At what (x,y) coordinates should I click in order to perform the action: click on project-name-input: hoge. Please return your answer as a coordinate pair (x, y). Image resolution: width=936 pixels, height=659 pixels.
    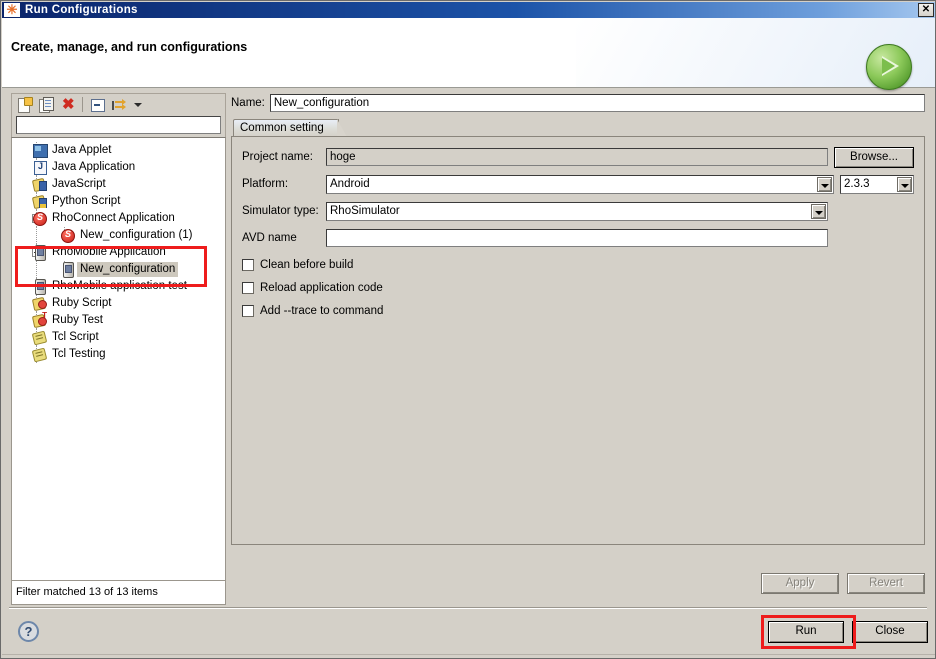
    Looking at the image, I should click on (577, 157).